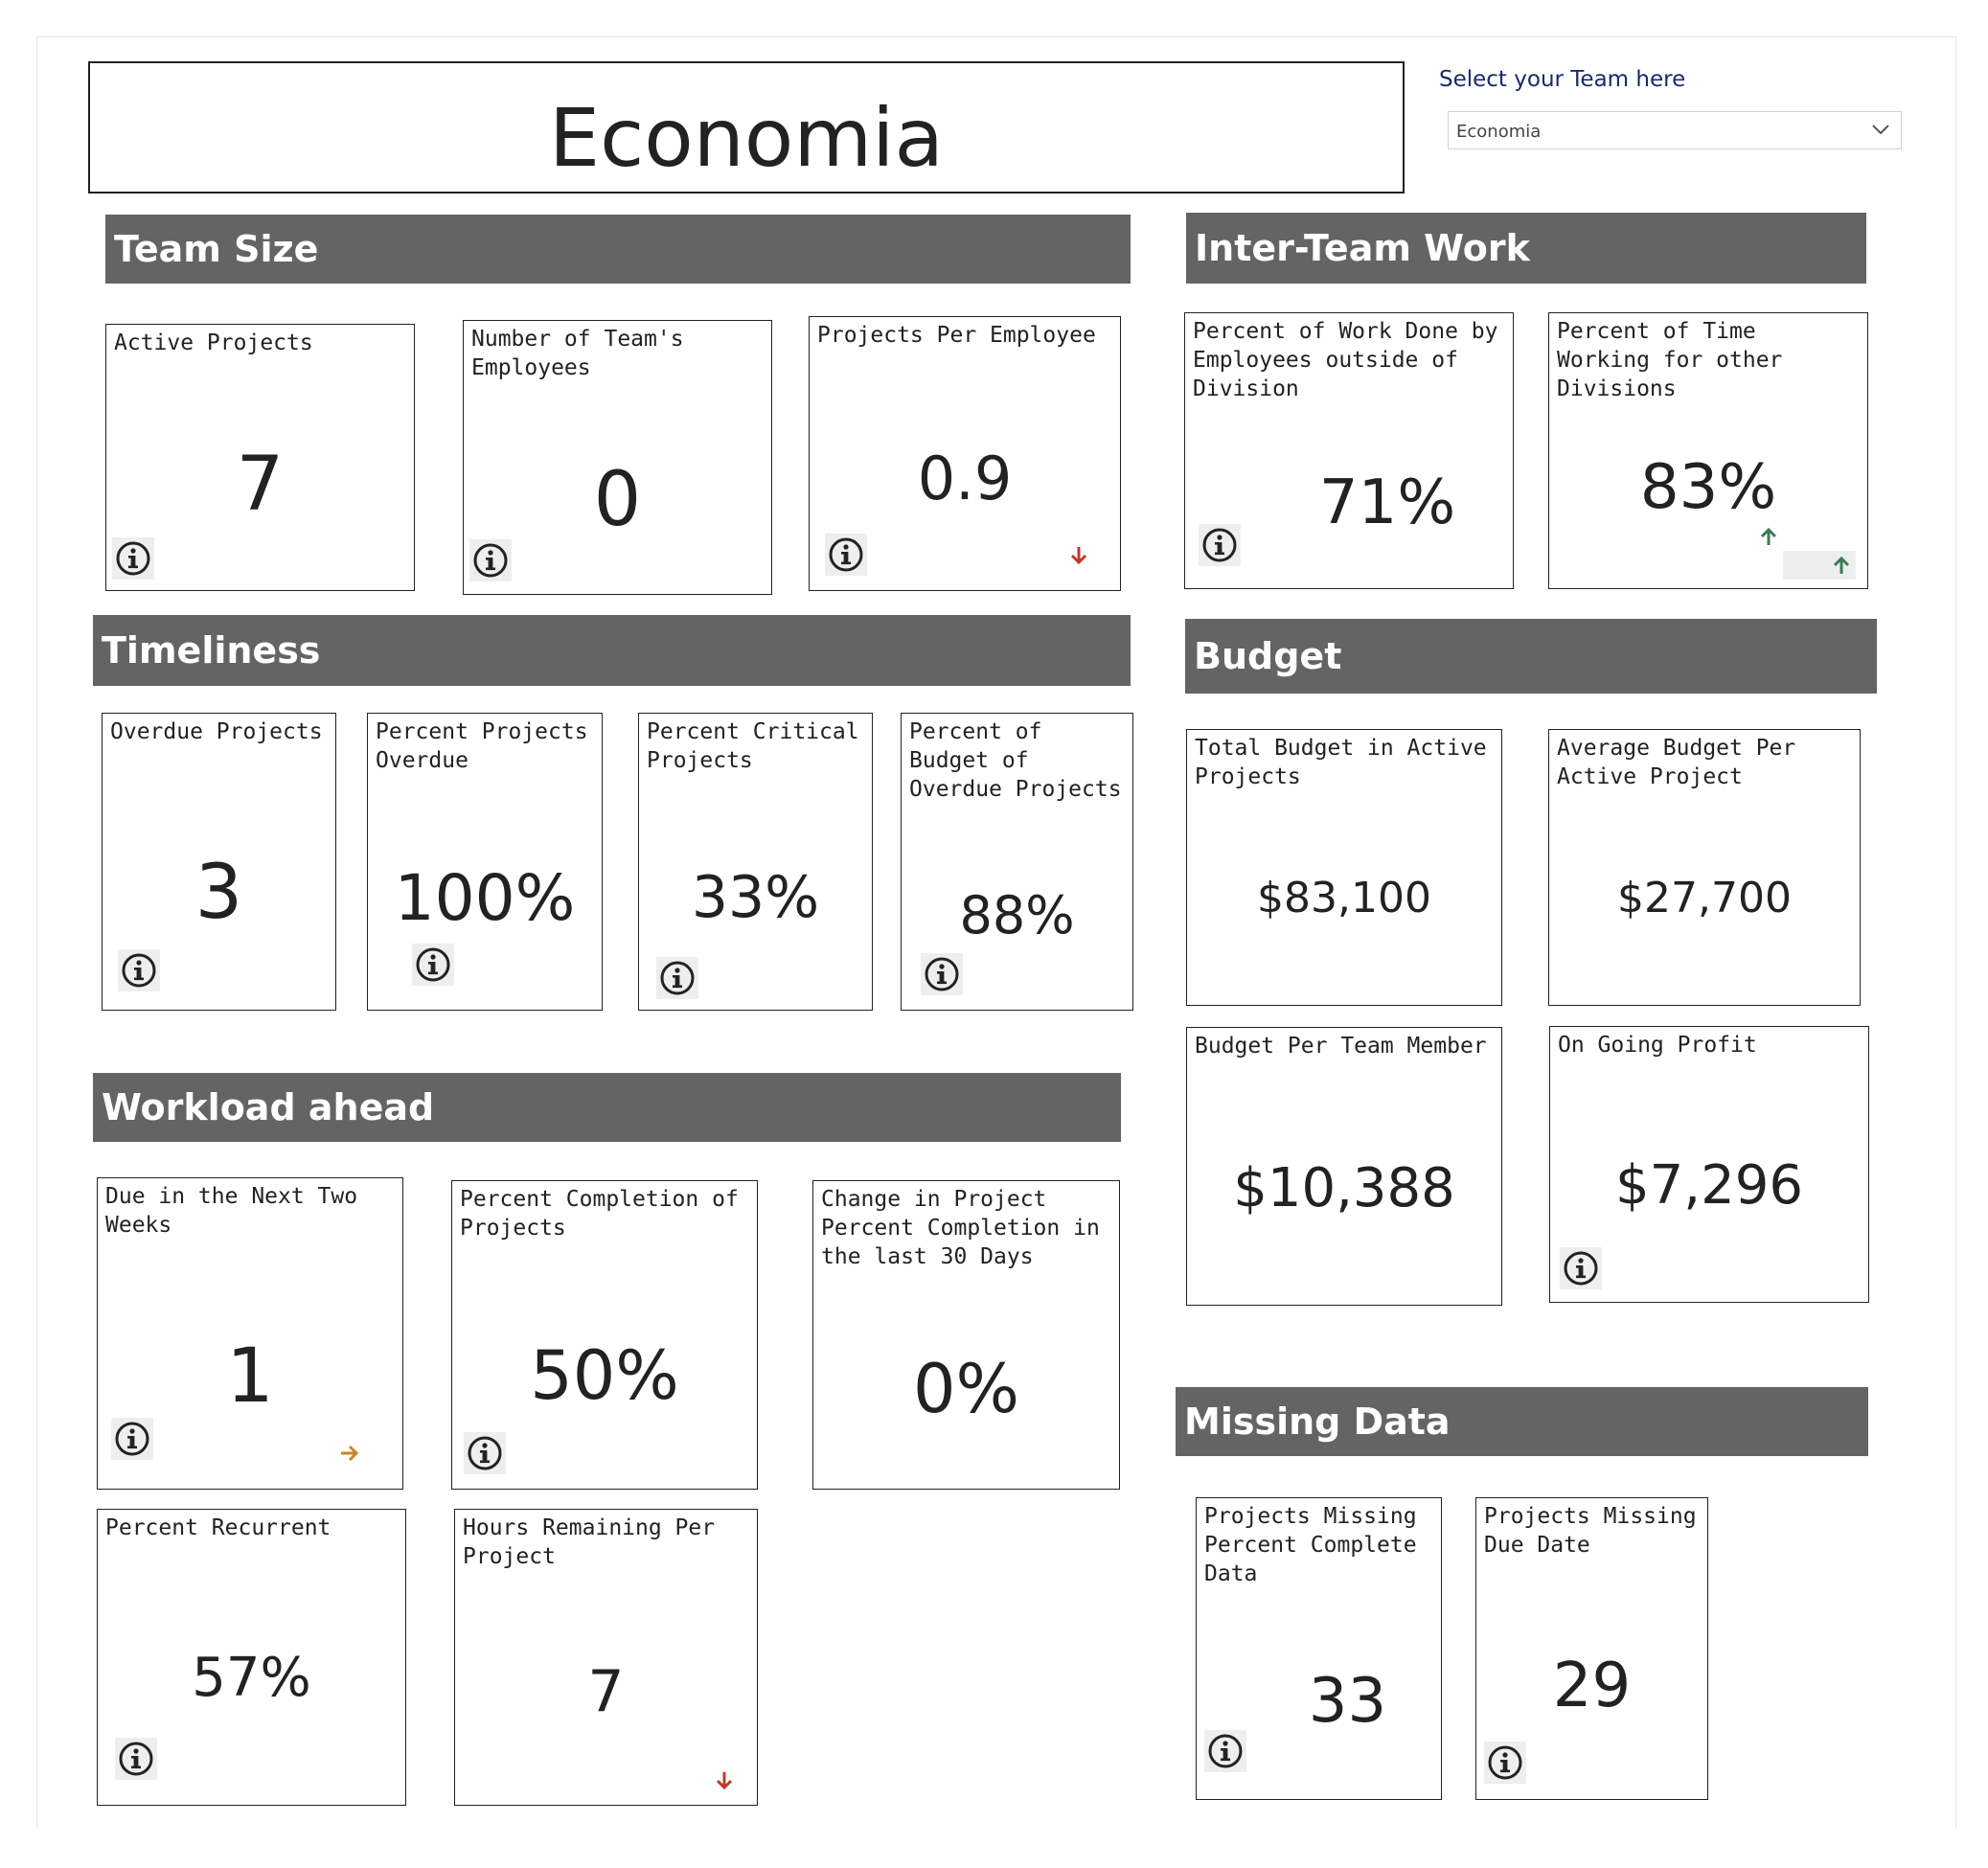 This screenshot has height=1868, width=1988. Describe the element at coordinates (753, 746) in the screenshot. I see `card-title: Percent Critical Projects` at that location.